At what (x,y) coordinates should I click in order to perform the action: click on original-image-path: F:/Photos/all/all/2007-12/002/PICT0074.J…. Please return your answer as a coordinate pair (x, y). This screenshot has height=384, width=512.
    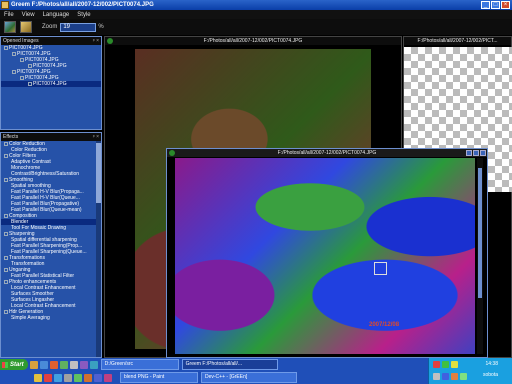
    Looking at the image, I should click on (253, 41).